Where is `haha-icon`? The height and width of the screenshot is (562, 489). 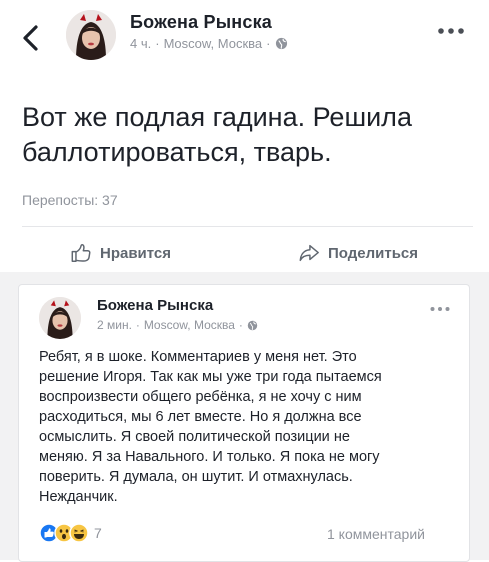 haha-icon is located at coordinates (79, 533).